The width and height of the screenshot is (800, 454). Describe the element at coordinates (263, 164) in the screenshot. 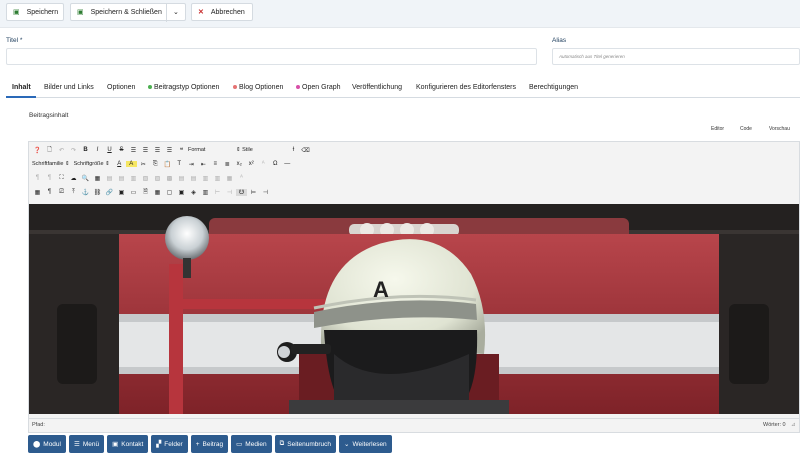

I see `character-map-icon: ᴬ` at that location.